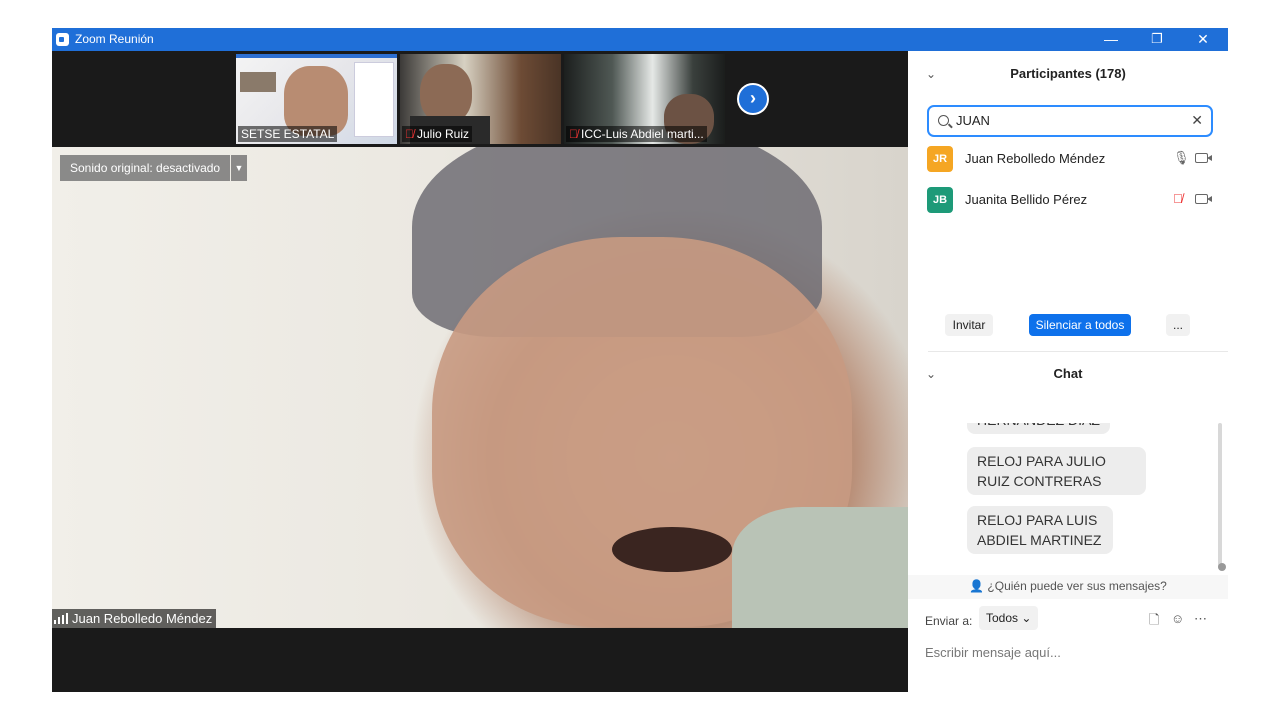 The width and height of the screenshot is (1280, 720). I want to click on who-can-see-text: ¿Quién puede ver sus mensajes?, so click(1077, 586).